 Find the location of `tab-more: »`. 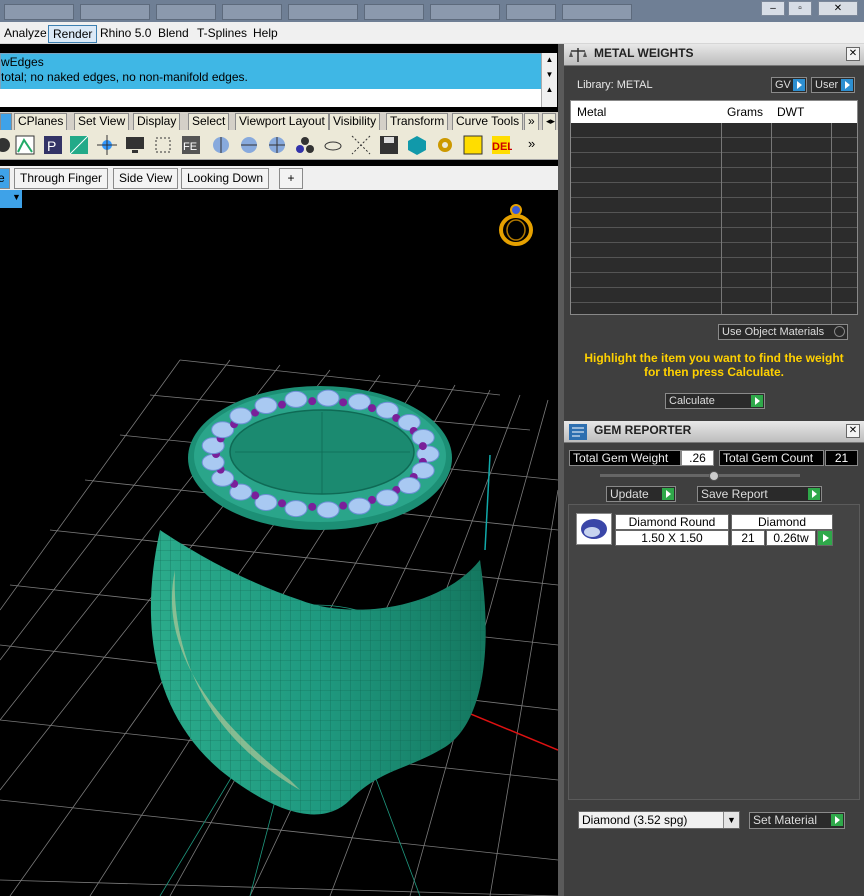

tab-more: » is located at coordinates (531, 121).